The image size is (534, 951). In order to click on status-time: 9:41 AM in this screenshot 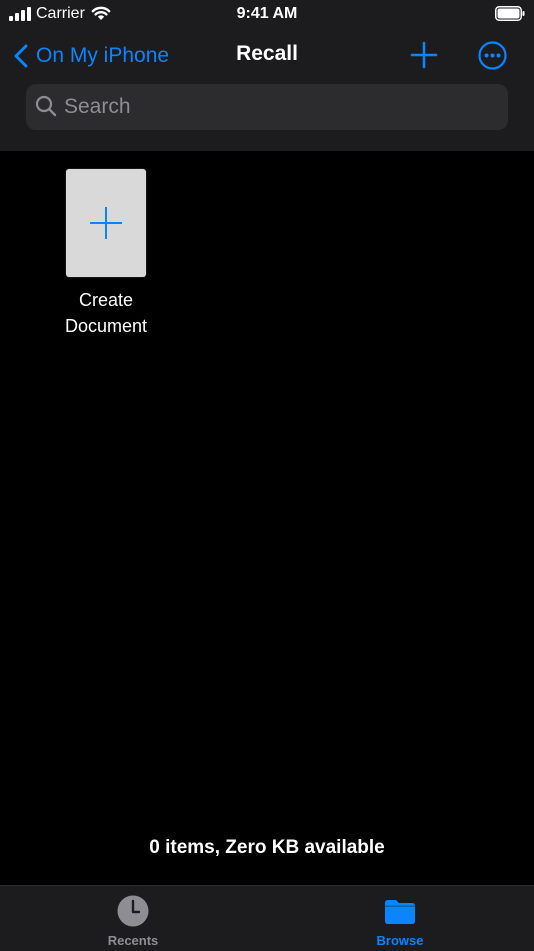, I will do `click(267, 13)`.